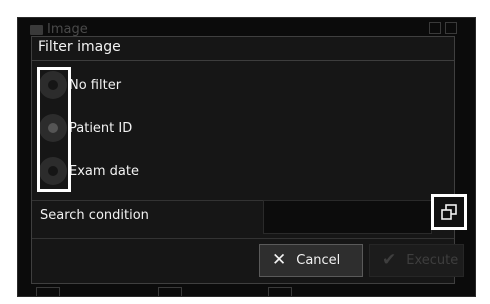  I want to click on radio-highlight-frame, so click(54, 129).